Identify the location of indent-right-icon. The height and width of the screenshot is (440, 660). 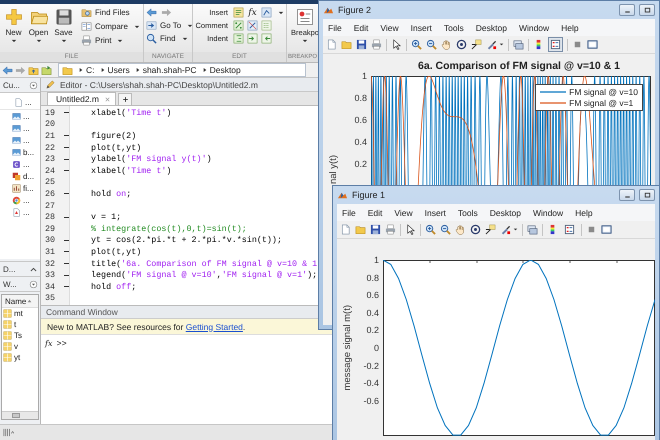
(252, 38).